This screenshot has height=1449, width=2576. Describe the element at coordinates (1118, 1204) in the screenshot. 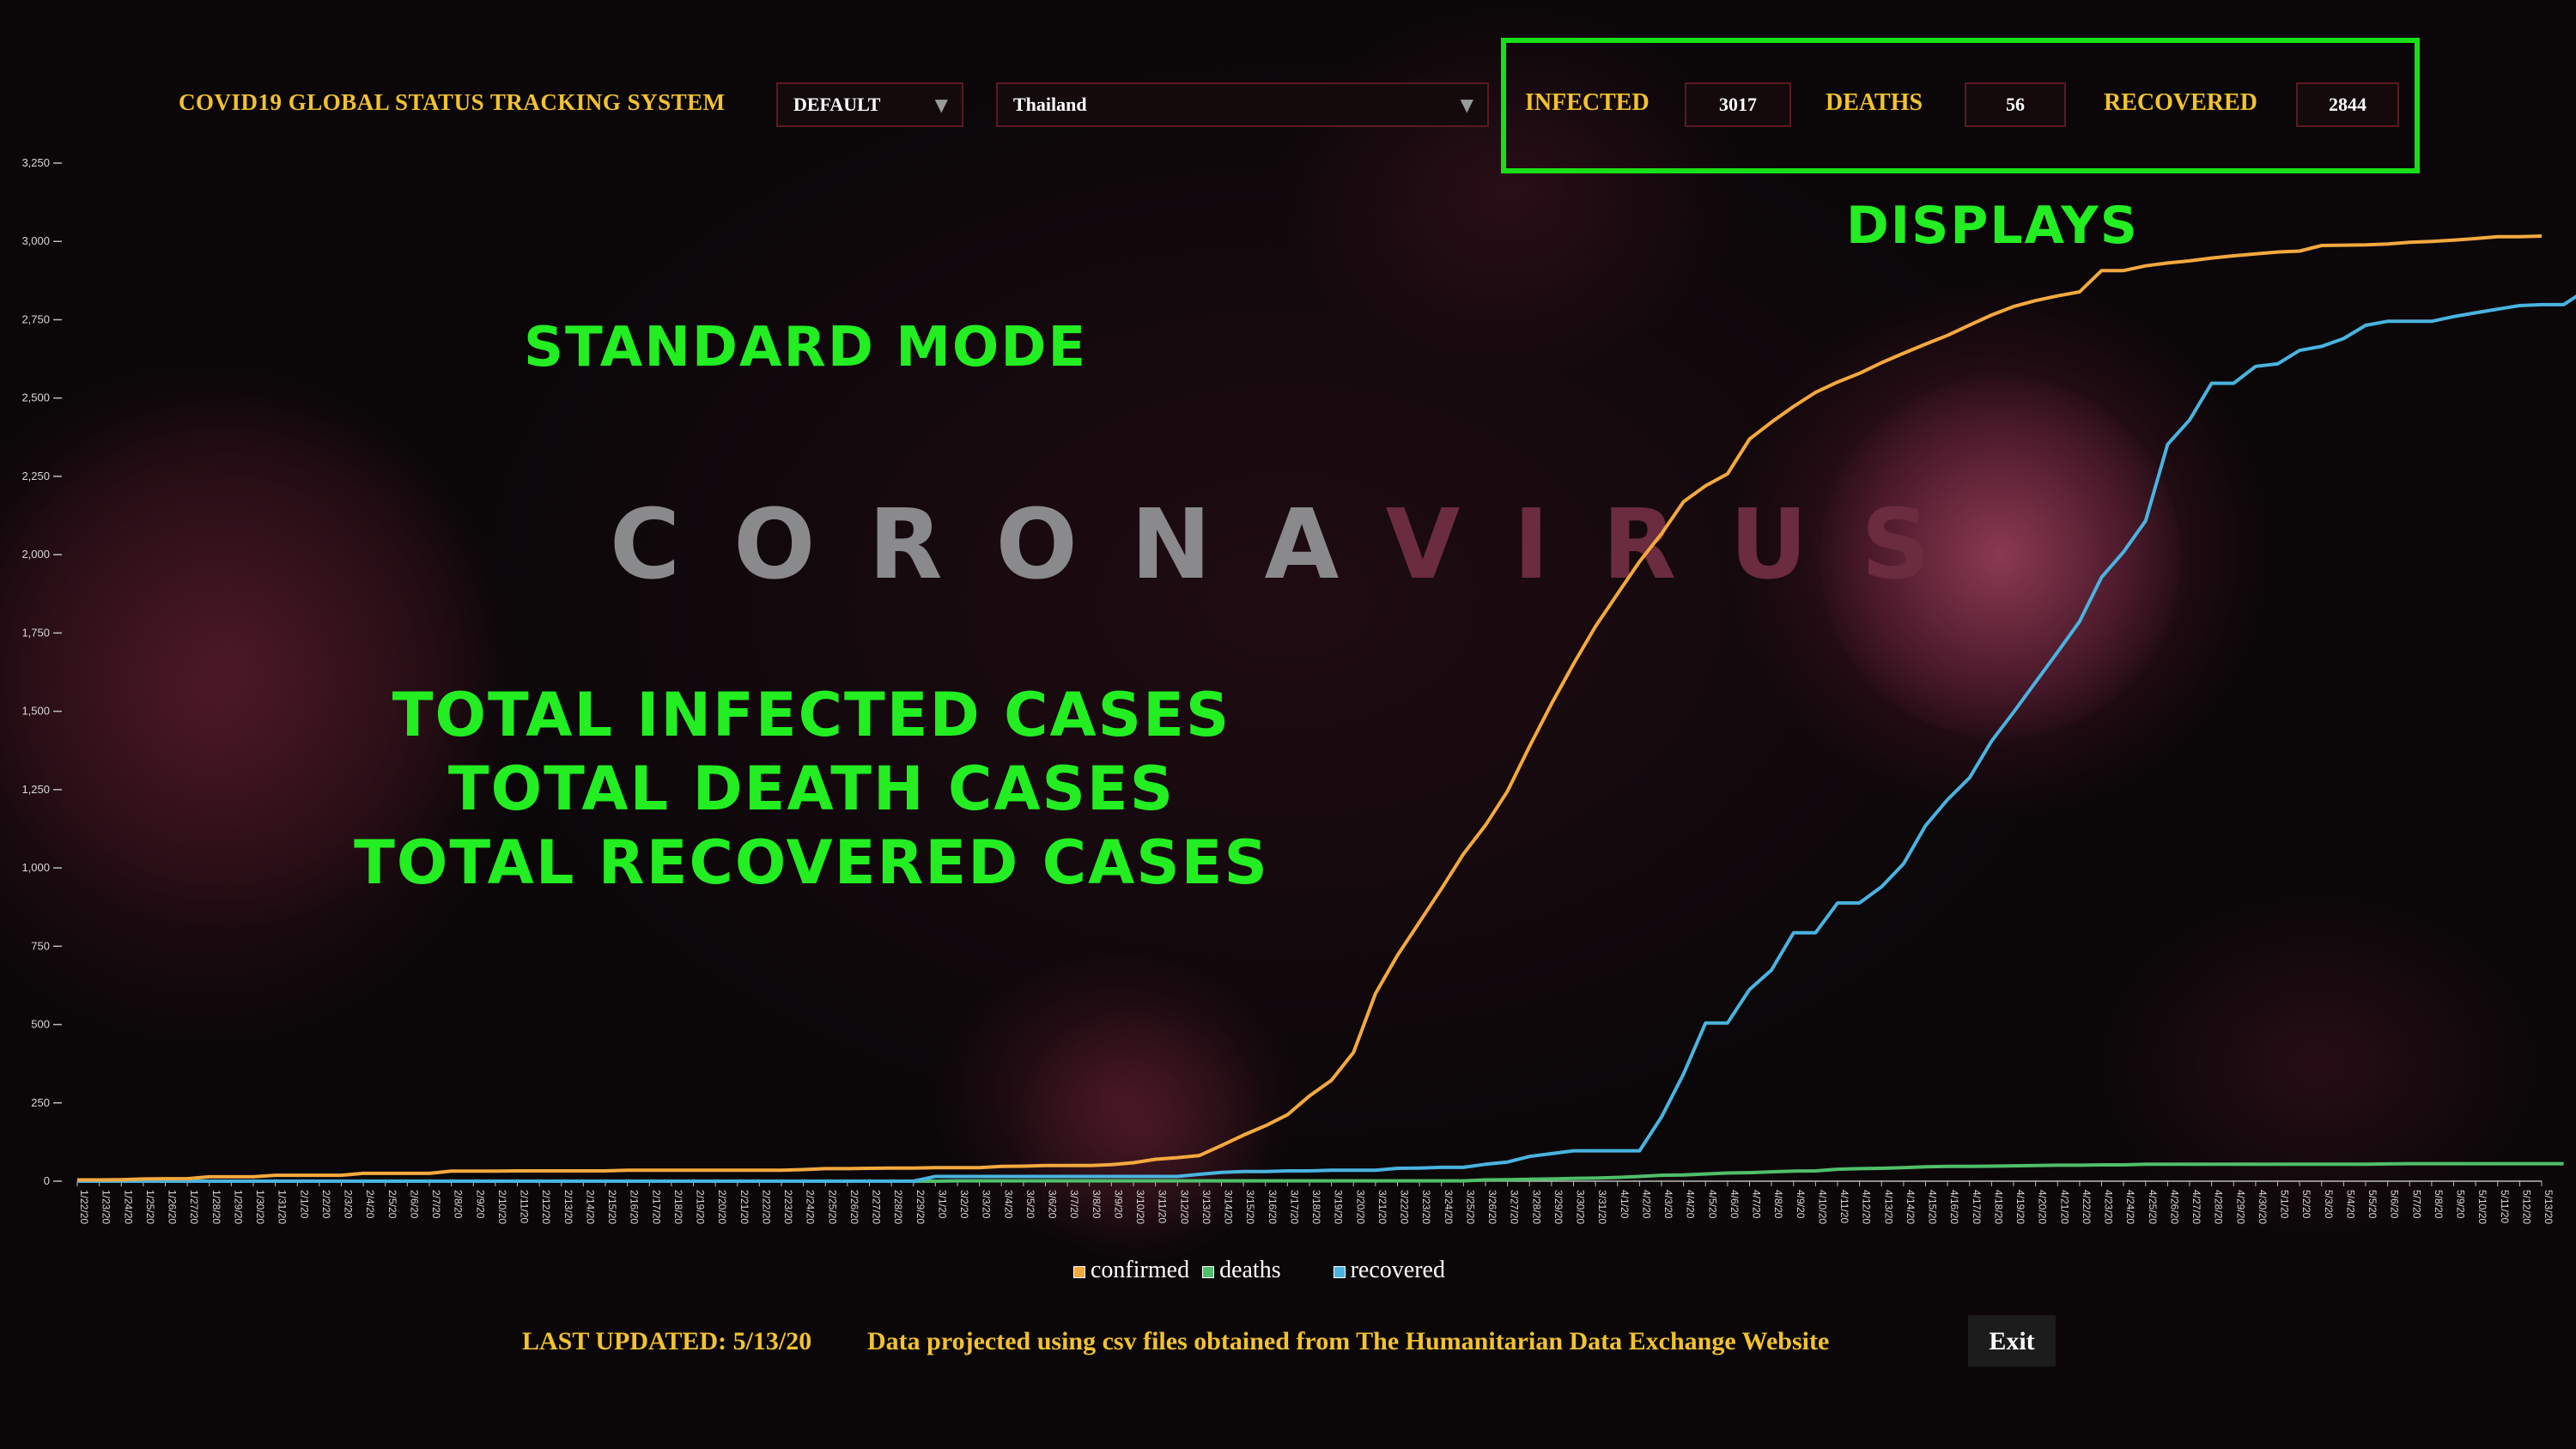

I see `x-tick-label: 3/9/20` at that location.